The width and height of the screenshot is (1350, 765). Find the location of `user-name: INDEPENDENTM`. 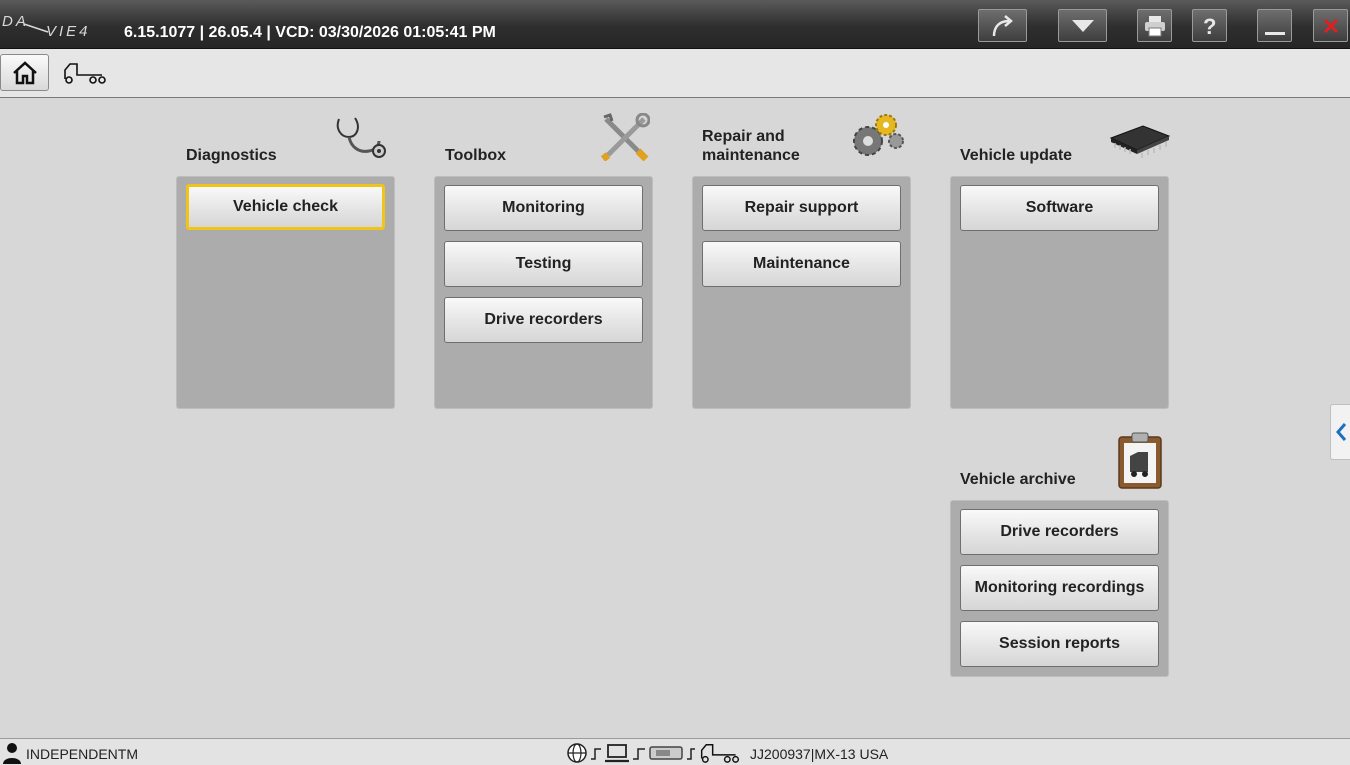

user-name: INDEPENDENTM is located at coordinates (82, 754).